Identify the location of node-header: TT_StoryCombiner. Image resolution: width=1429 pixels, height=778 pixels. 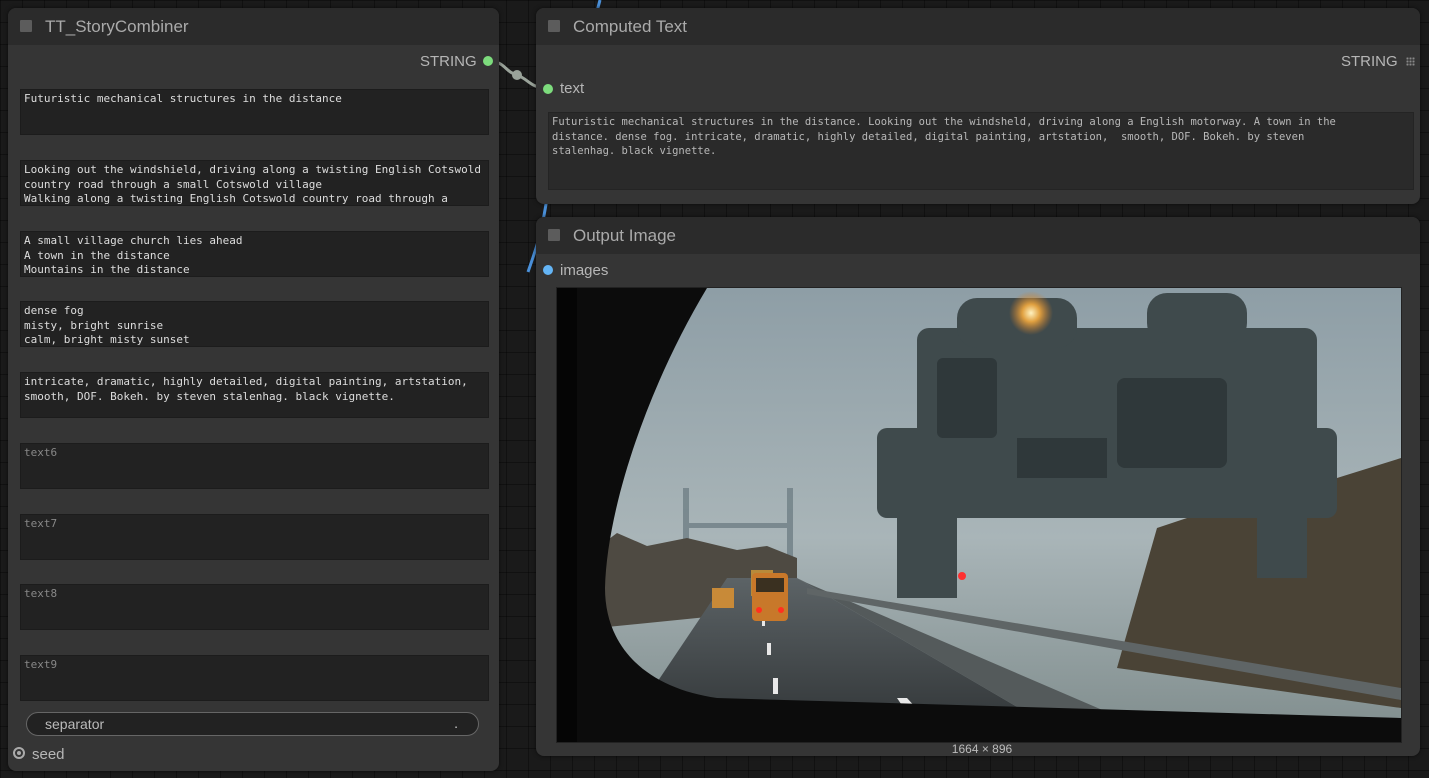
(253, 26).